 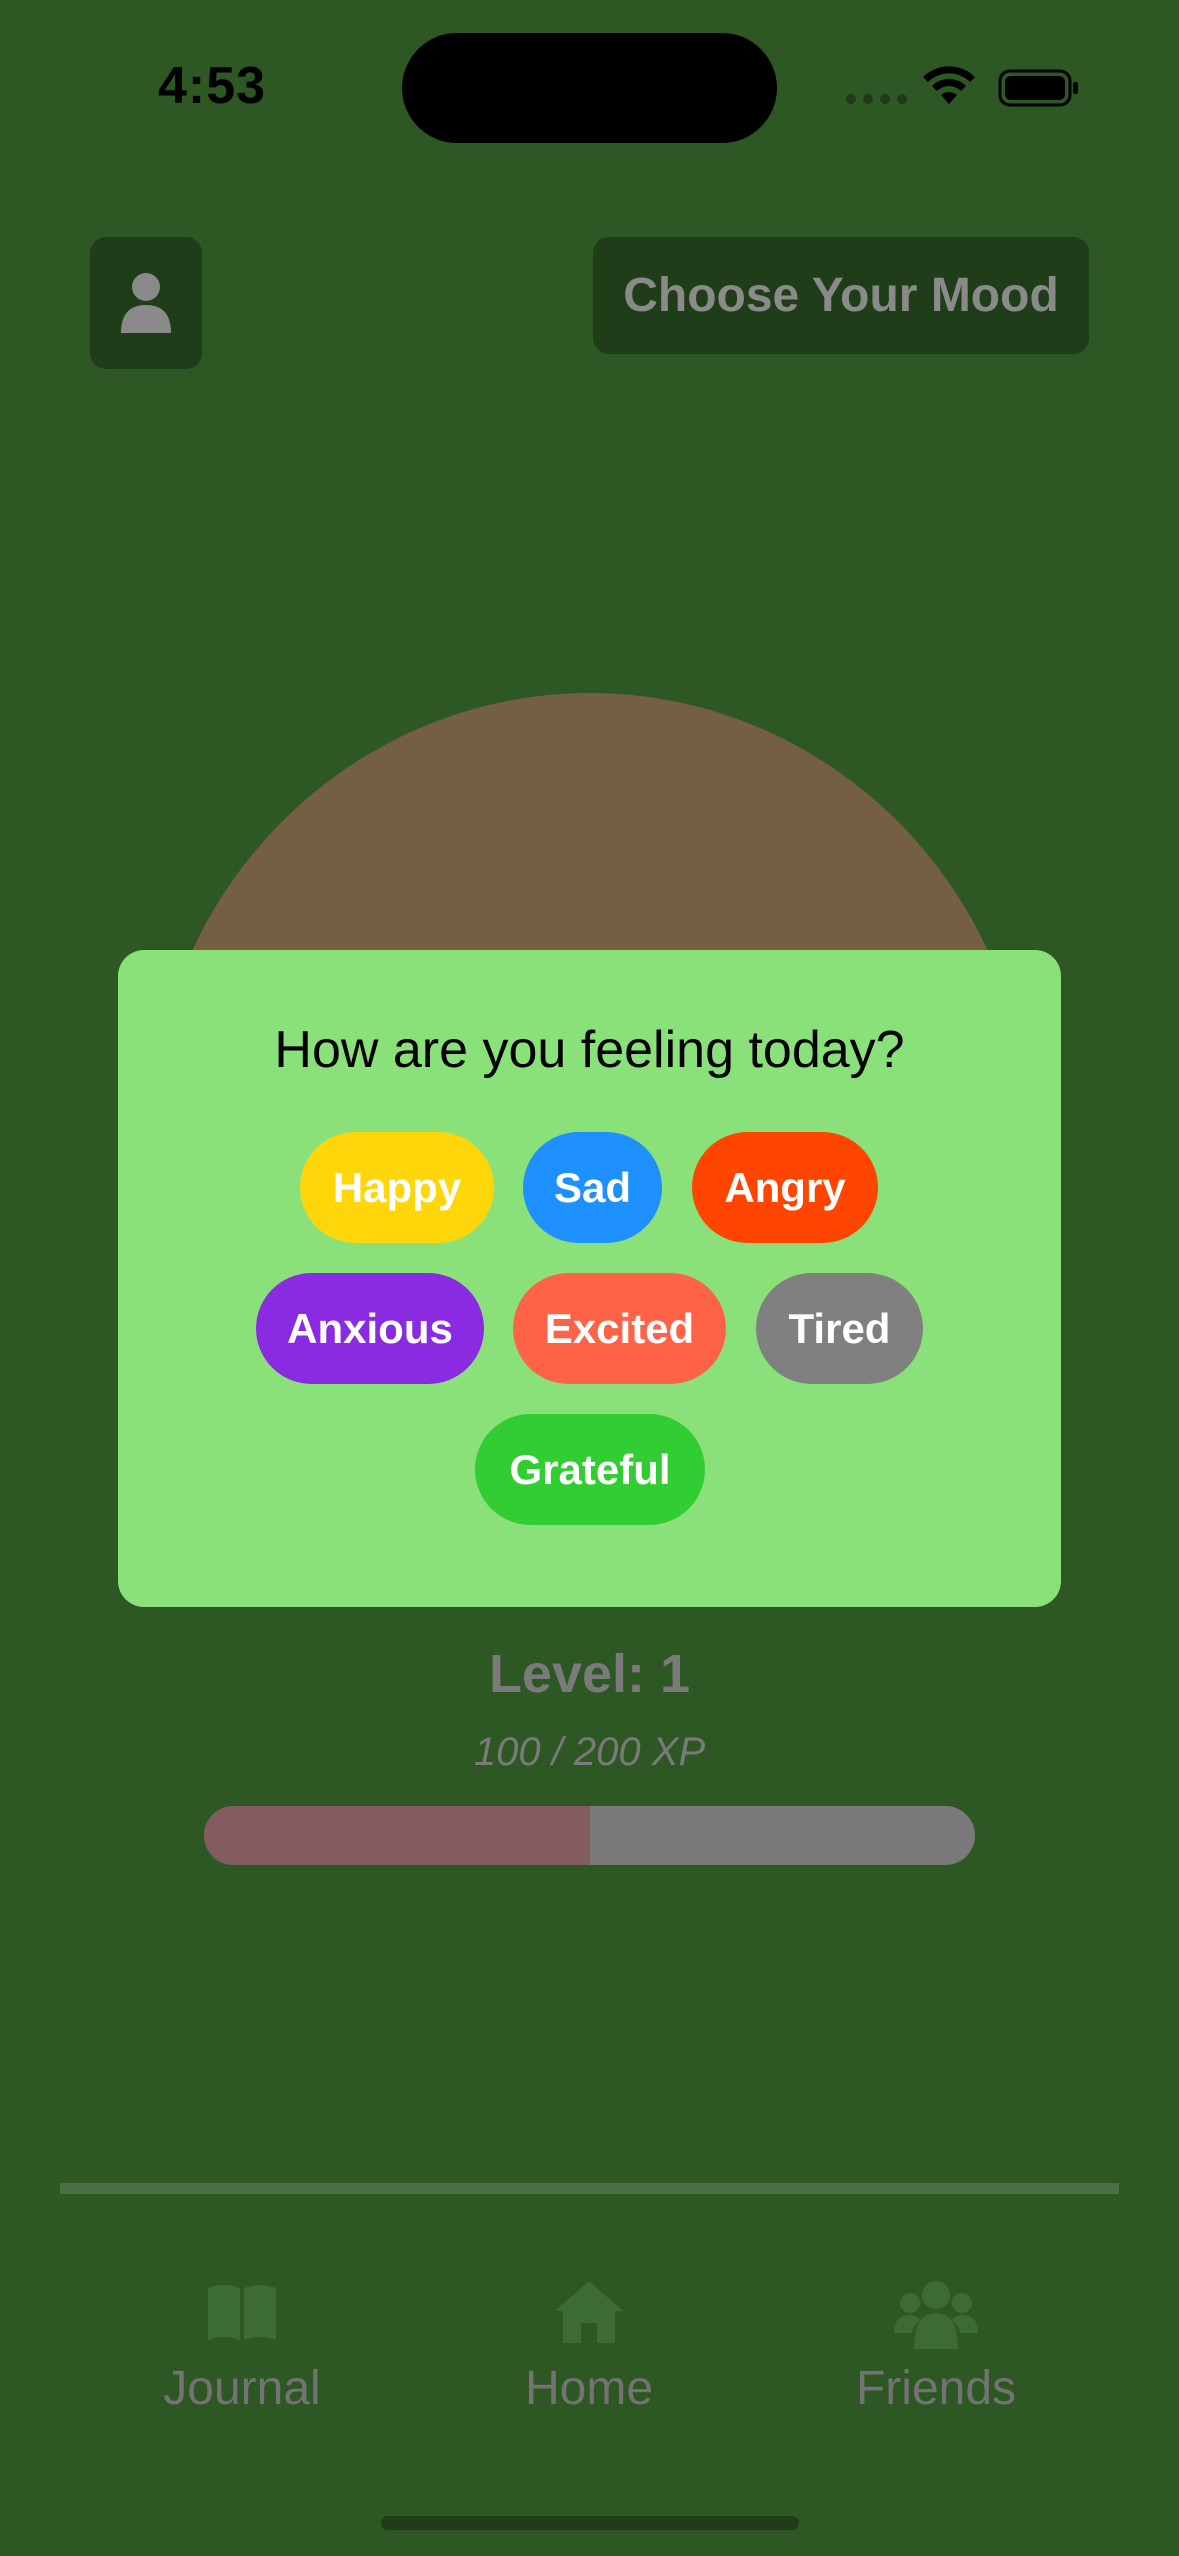 I want to click on level-label: Level: 1, so click(x=589, y=1674).